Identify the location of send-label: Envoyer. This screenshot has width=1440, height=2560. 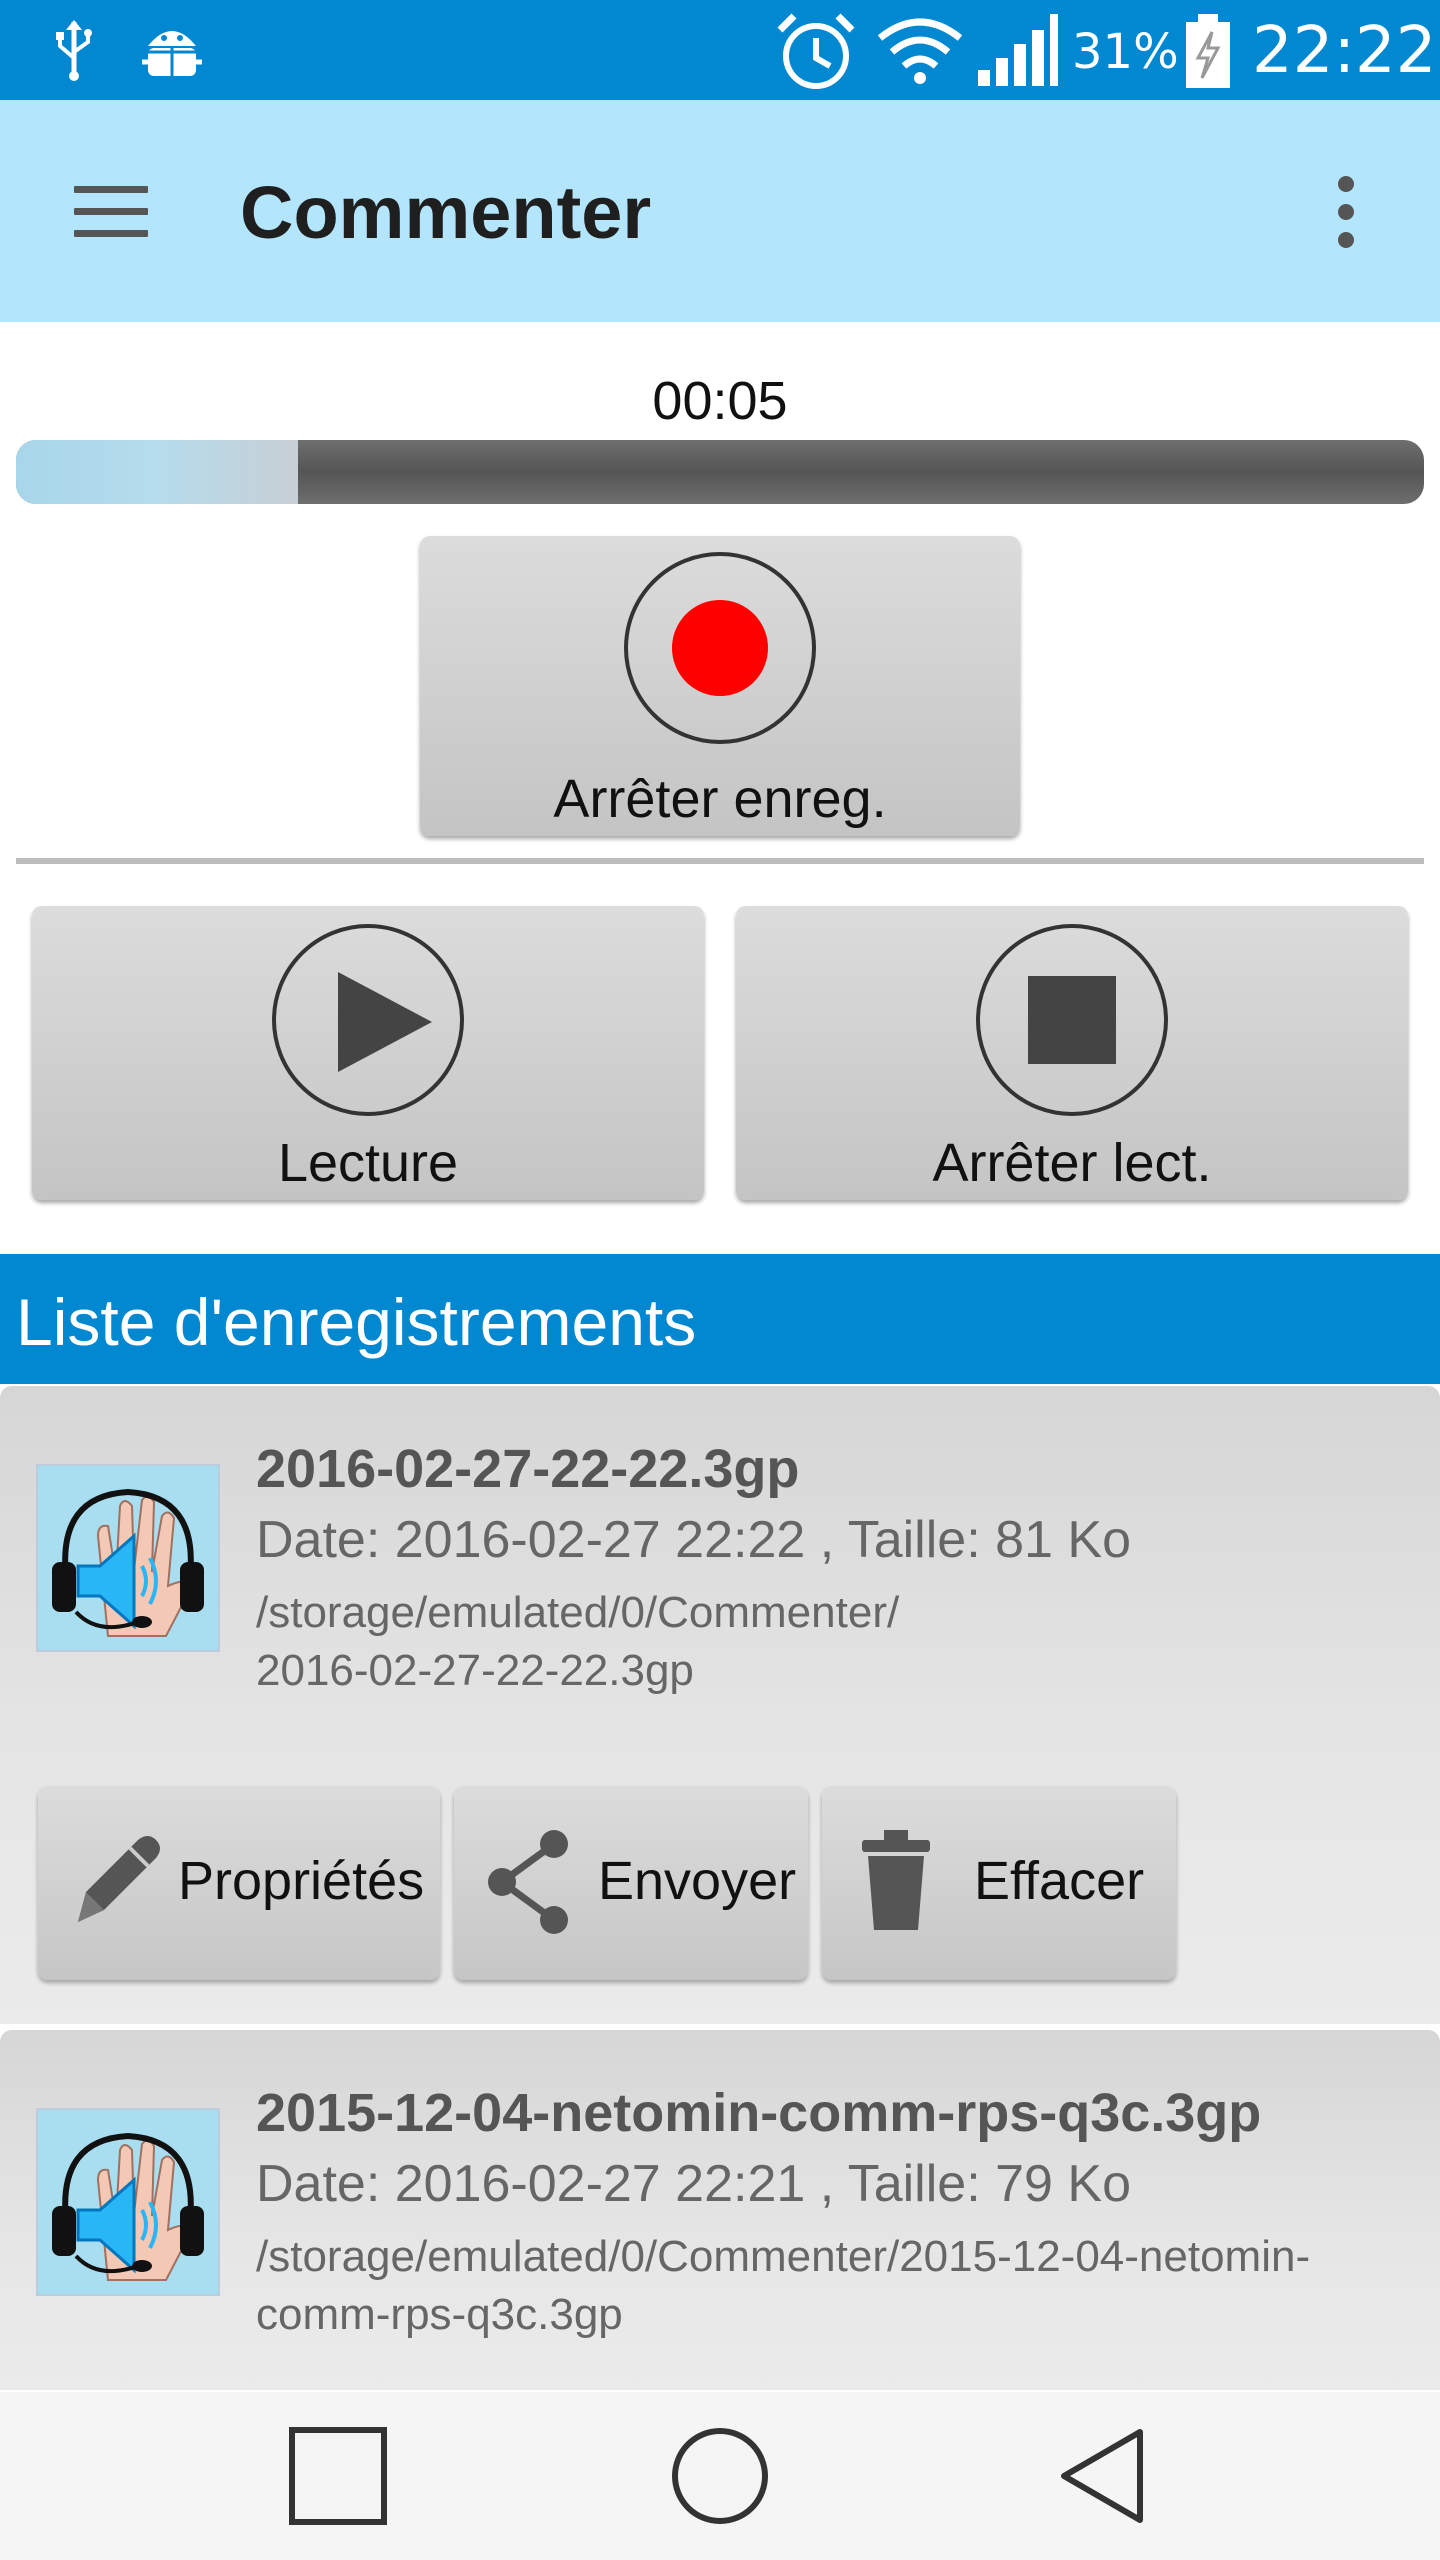
(697, 1881).